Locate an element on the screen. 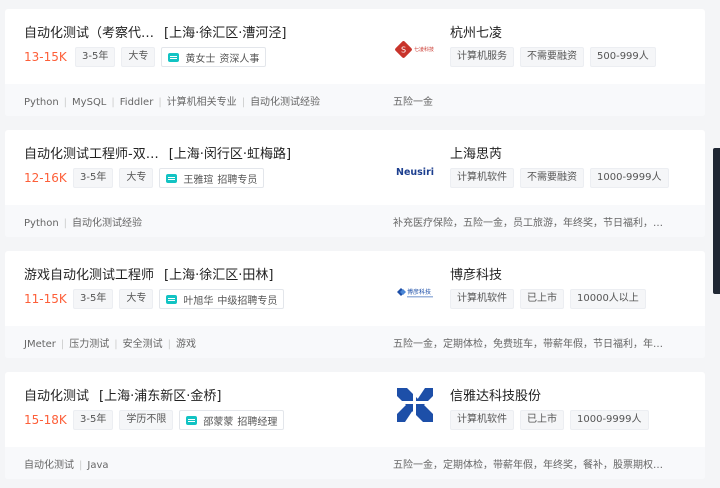  top-strip is located at coordinates (360, 3).